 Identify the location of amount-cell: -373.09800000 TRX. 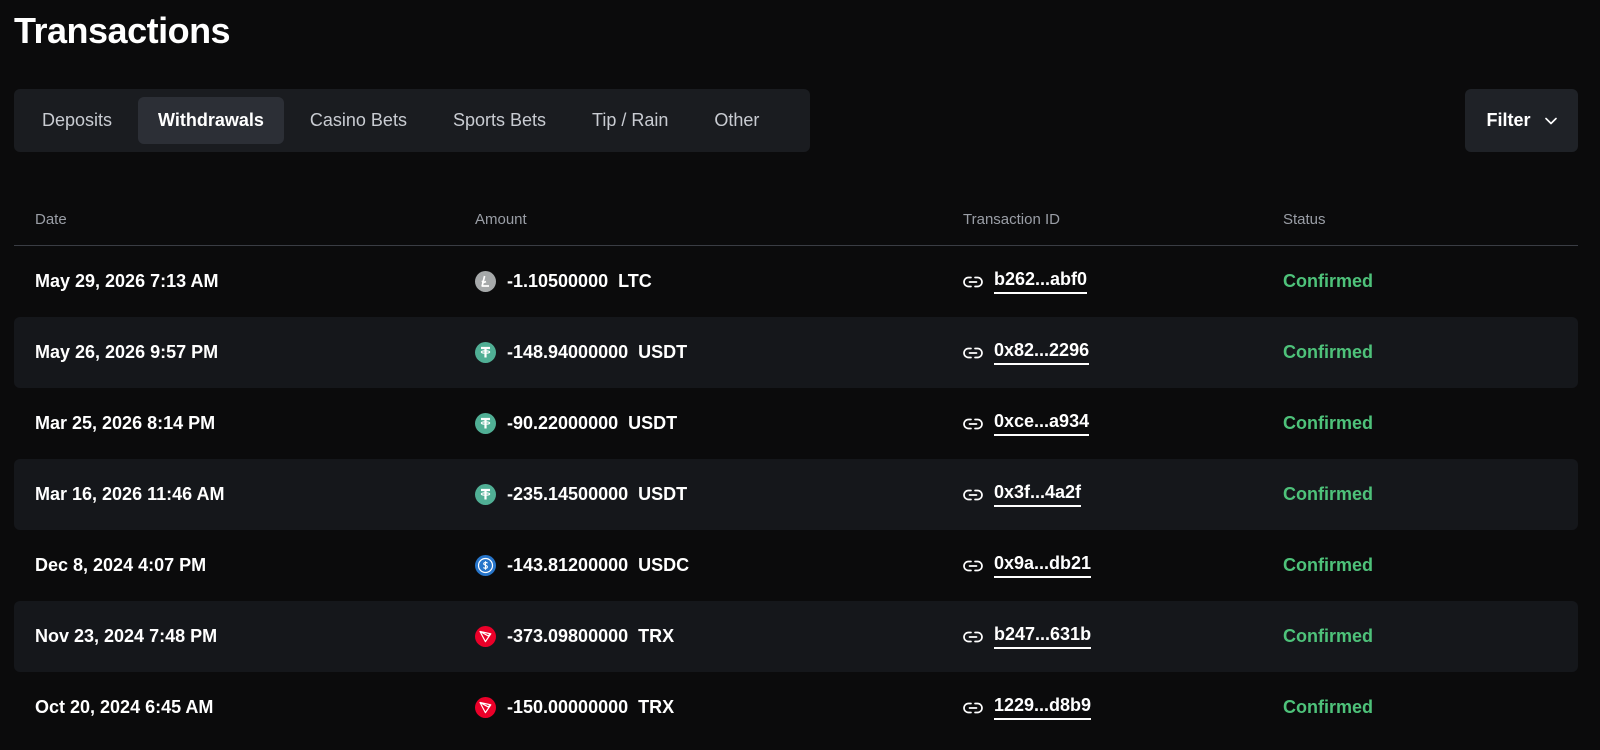
(574, 636).